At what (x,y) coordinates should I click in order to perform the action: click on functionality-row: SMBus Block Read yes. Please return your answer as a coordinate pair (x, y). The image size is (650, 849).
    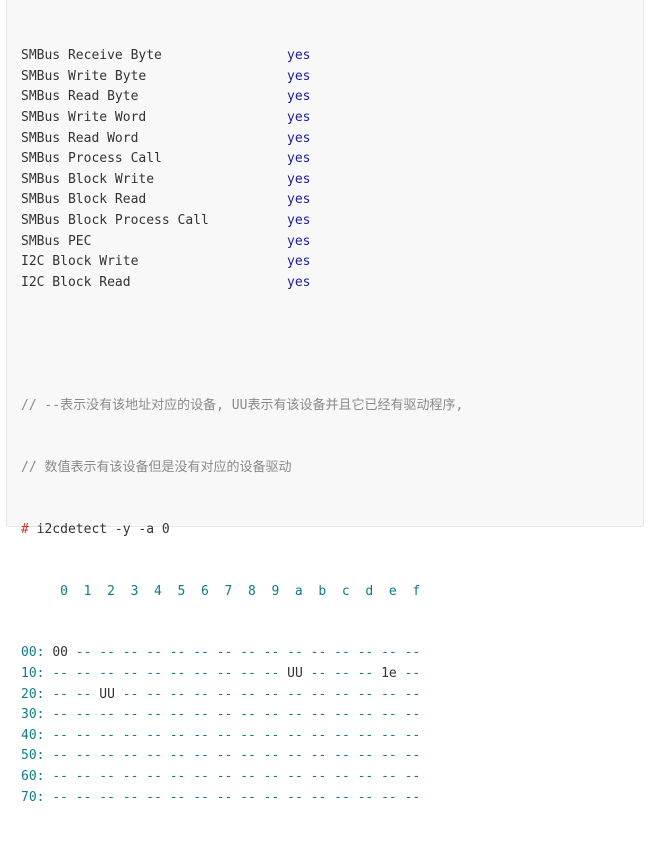
    Looking at the image, I should click on (242, 200).